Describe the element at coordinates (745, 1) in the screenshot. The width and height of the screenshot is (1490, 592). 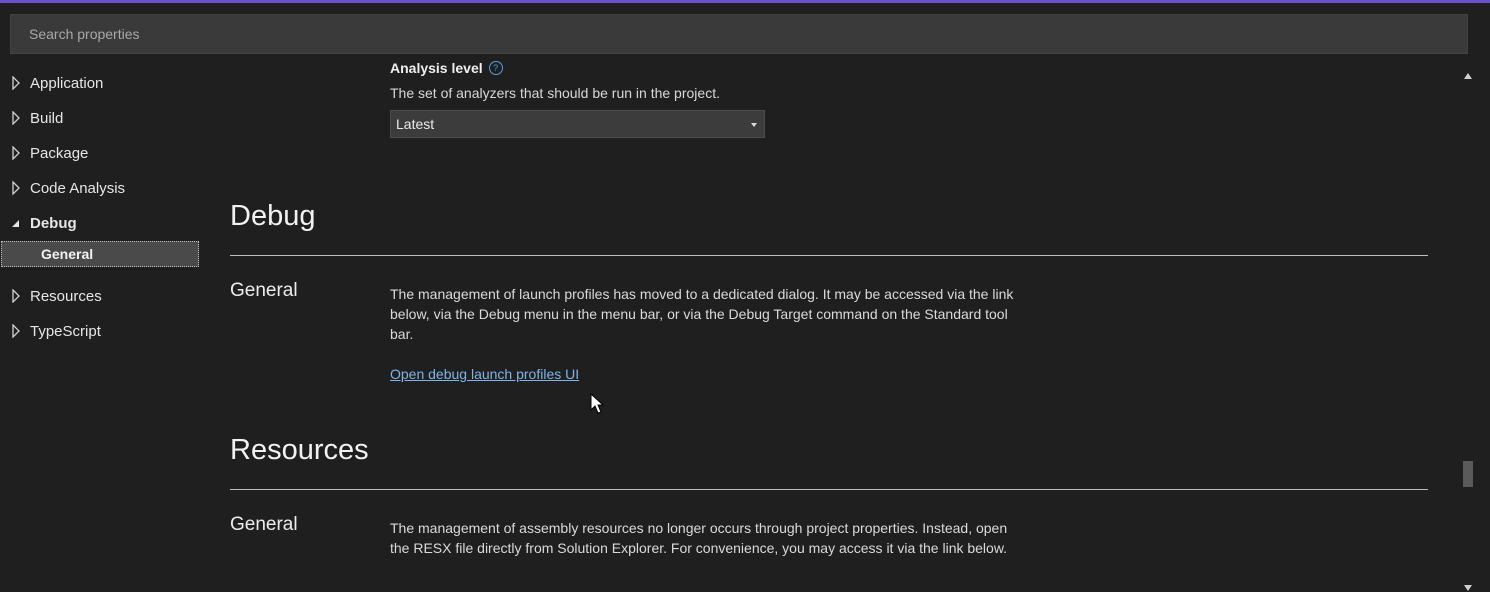
I see `window-accent-bar` at that location.